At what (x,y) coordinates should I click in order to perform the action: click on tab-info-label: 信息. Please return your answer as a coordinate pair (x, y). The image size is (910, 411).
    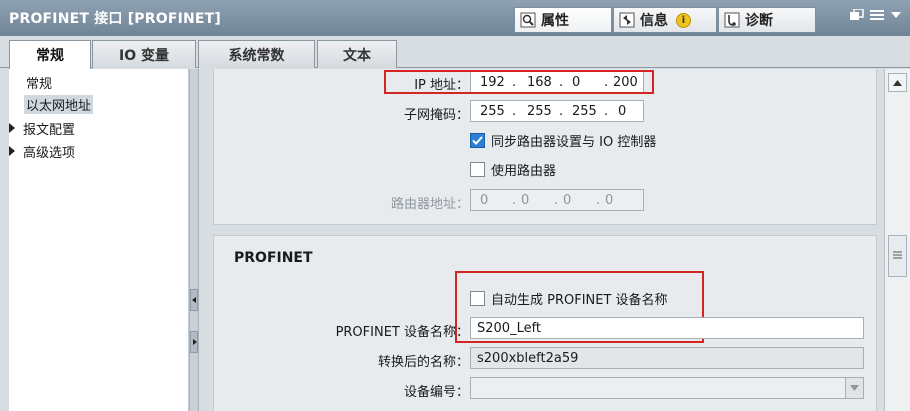
    Looking at the image, I should click on (654, 21).